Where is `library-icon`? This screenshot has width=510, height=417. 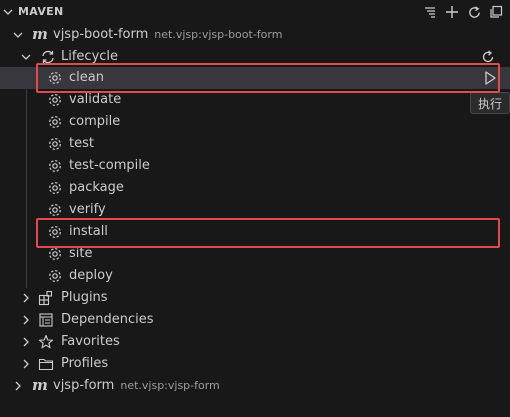 library-icon is located at coordinates (46, 320).